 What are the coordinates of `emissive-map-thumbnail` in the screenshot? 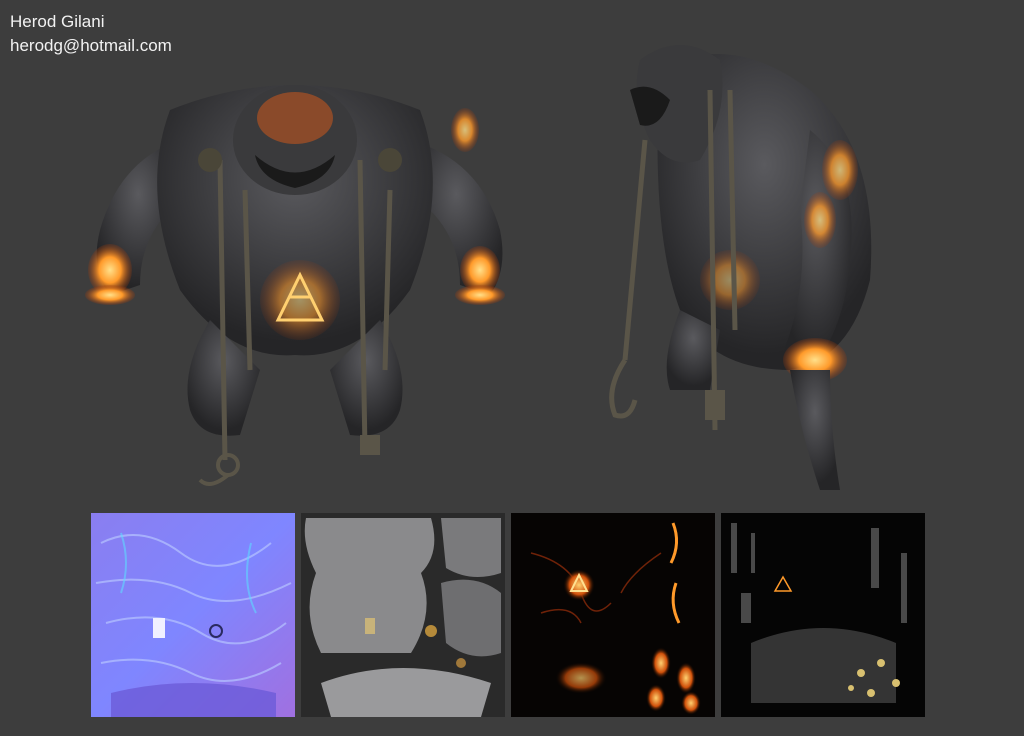 It's located at (613, 615).